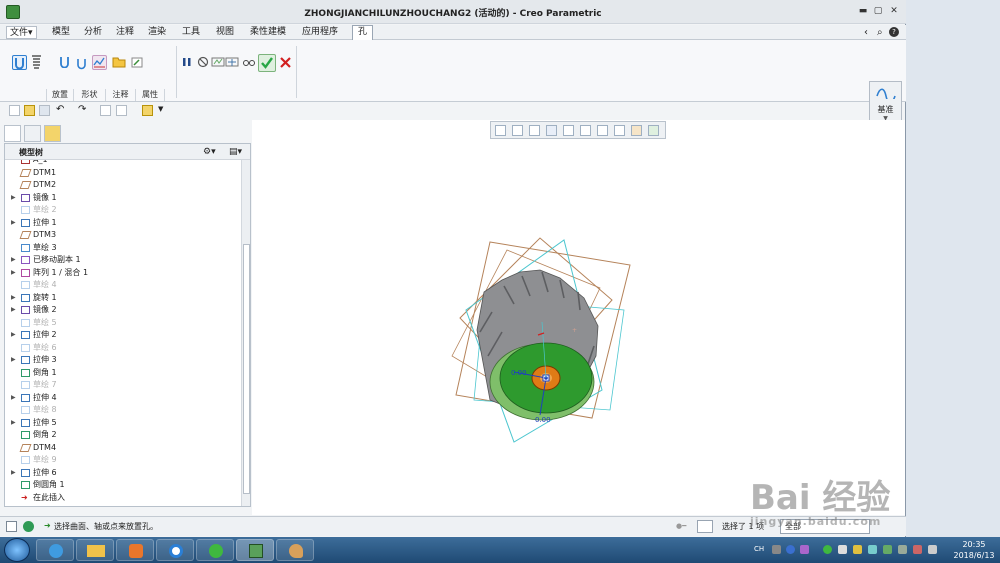 The width and height of the screenshot is (1000, 563). I want to click on pause-icon, so click(188, 63).